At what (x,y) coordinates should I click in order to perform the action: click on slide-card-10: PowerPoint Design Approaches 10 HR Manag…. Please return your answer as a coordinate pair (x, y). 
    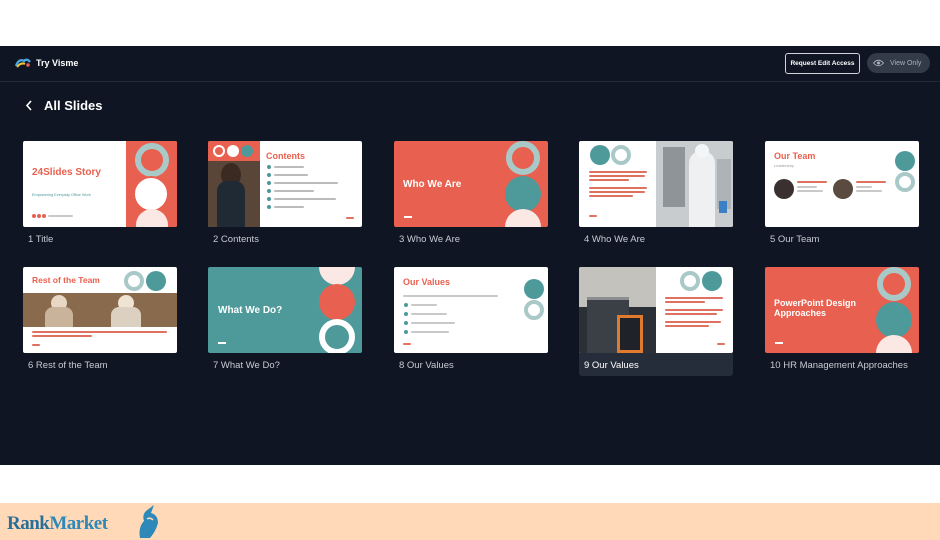
    Looking at the image, I should click on (842, 319).